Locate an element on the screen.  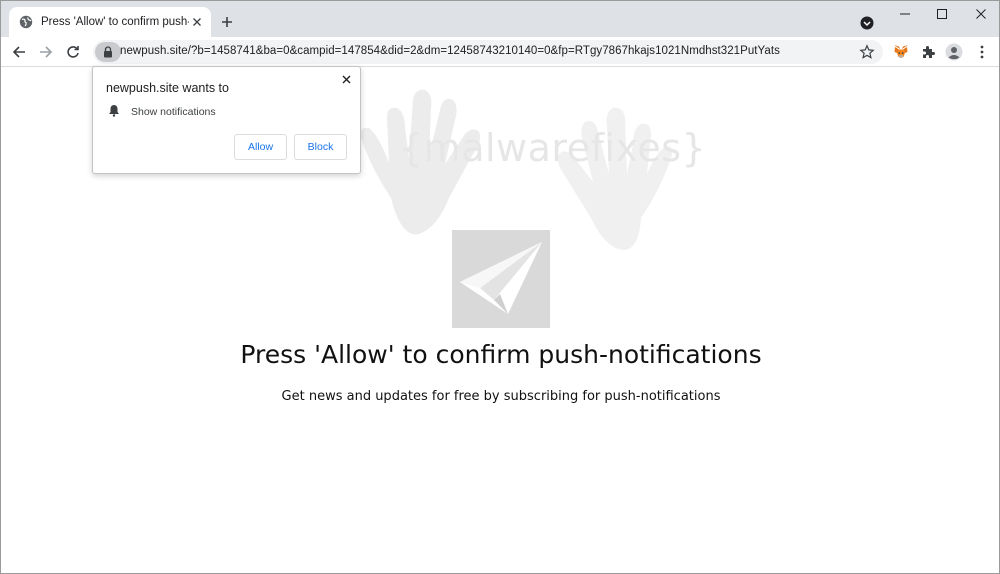
globe-icon is located at coordinates (26, 22).